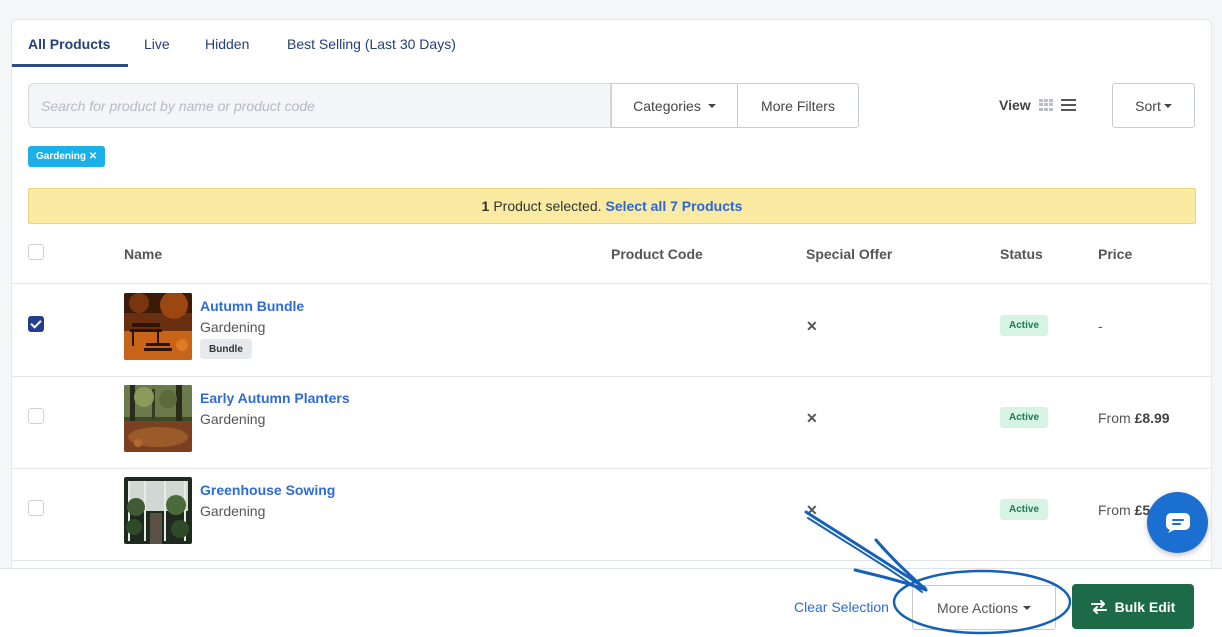  What do you see at coordinates (1021, 254) in the screenshot?
I see `header-status: Status` at bounding box center [1021, 254].